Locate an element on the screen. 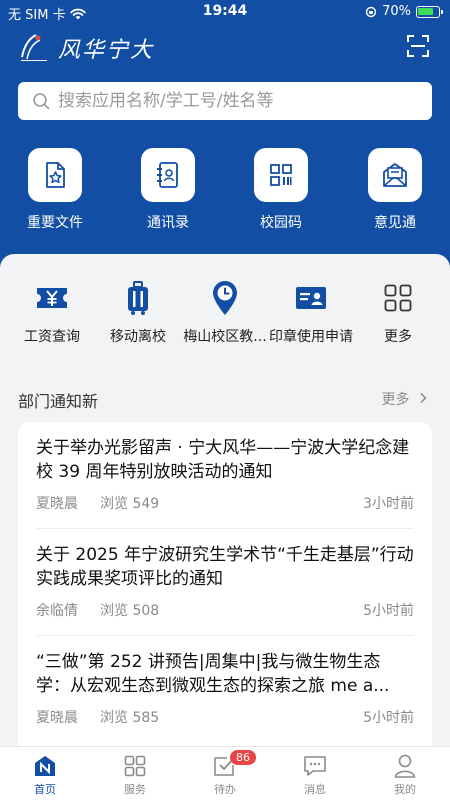 The image size is (450, 800). more-link: 更多 is located at coordinates (405, 399).